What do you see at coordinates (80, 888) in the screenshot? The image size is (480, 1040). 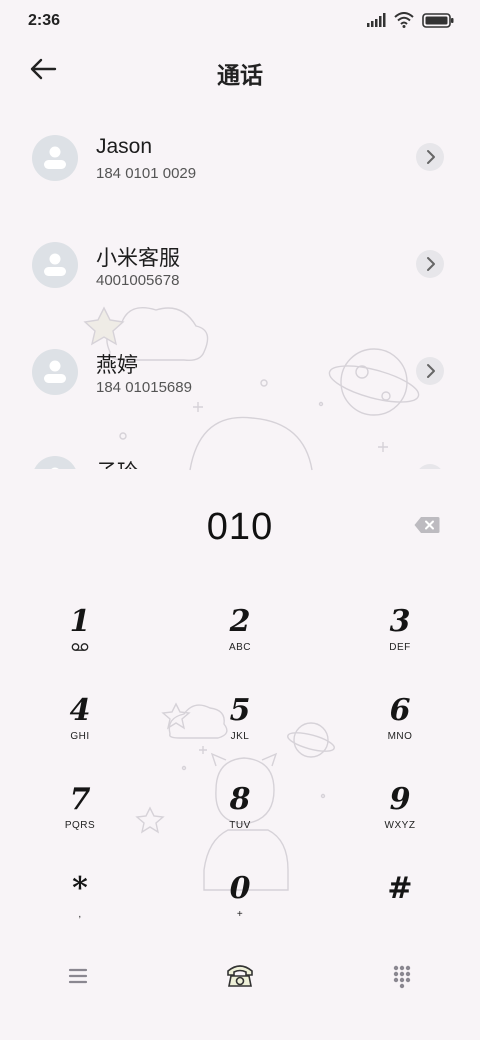 I see `key-digit: *` at bounding box center [80, 888].